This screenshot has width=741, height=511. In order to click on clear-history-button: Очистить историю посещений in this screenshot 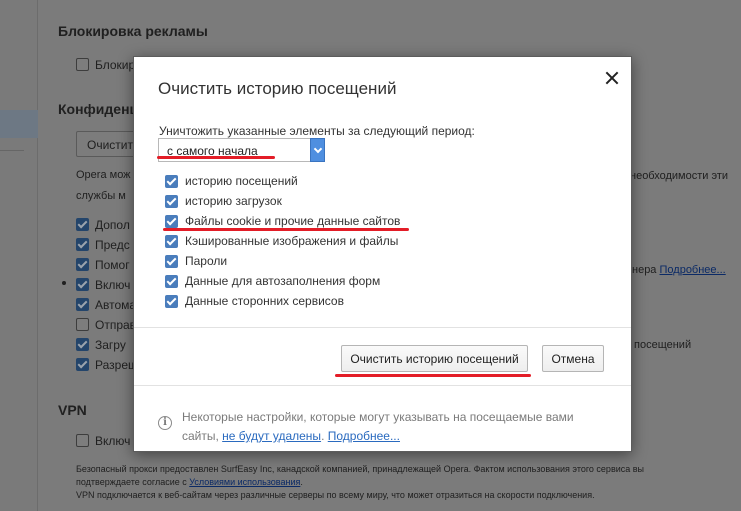, I will do `click(434, 358)`.